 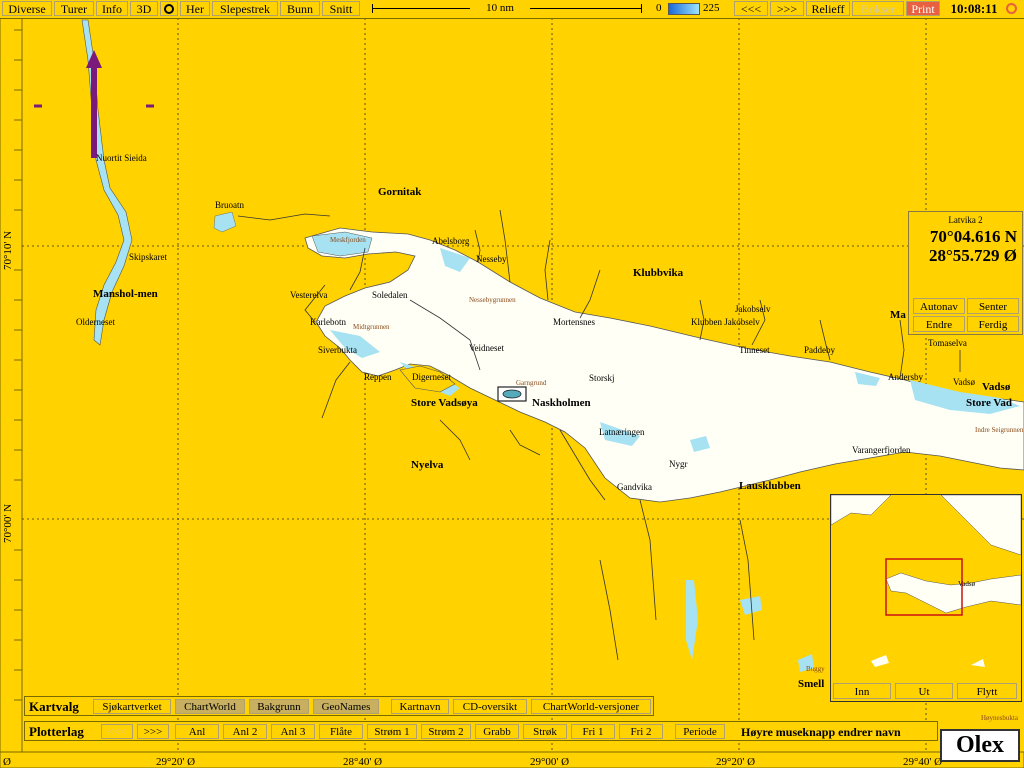 What do you see at coordinates (148, 257) in the screenshot?
I see `map-label-skipskaret: Skipskaret` at bounding box center [148, 257].